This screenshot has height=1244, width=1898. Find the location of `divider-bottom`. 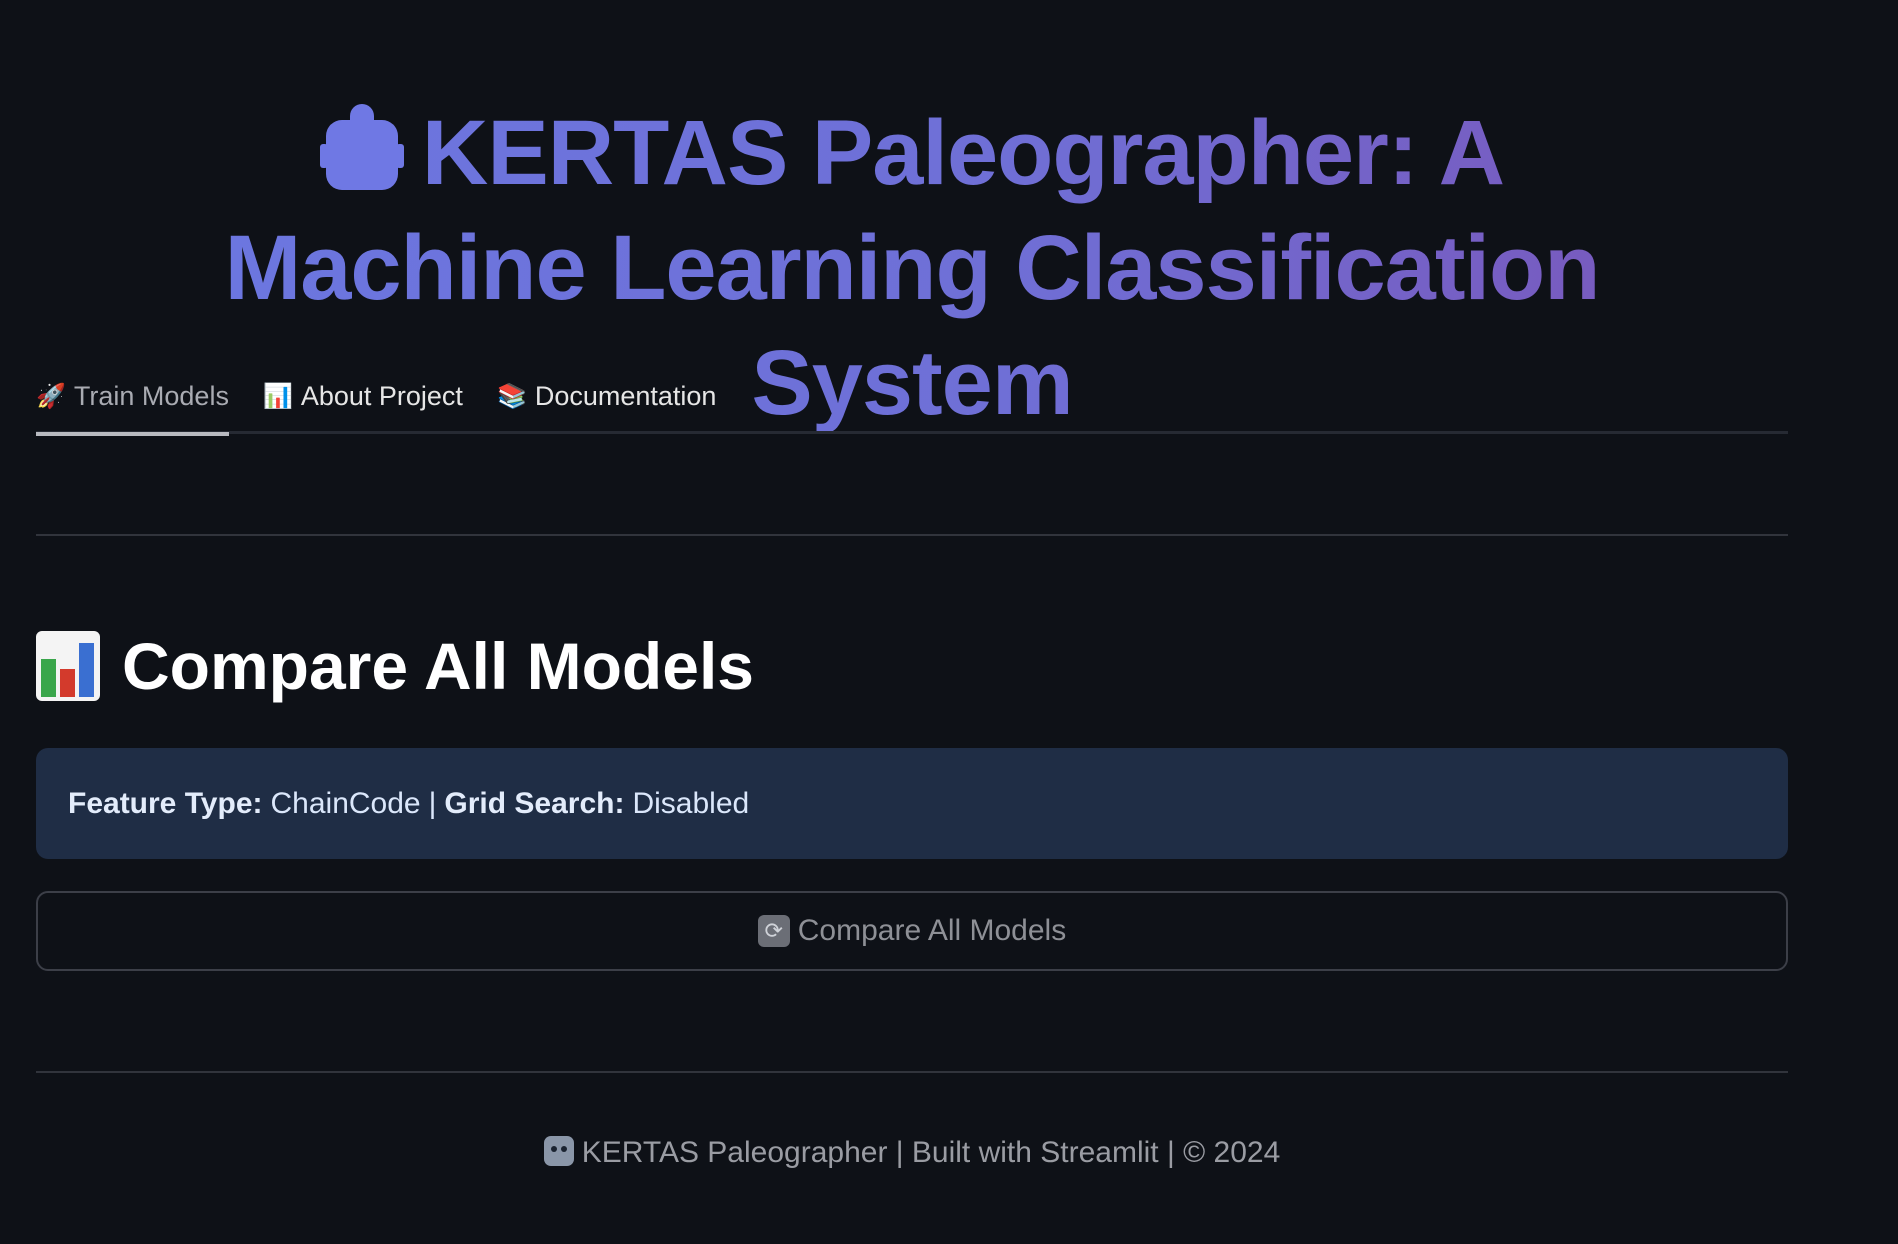

divider-bottom is located at coordinates (912, 1072).